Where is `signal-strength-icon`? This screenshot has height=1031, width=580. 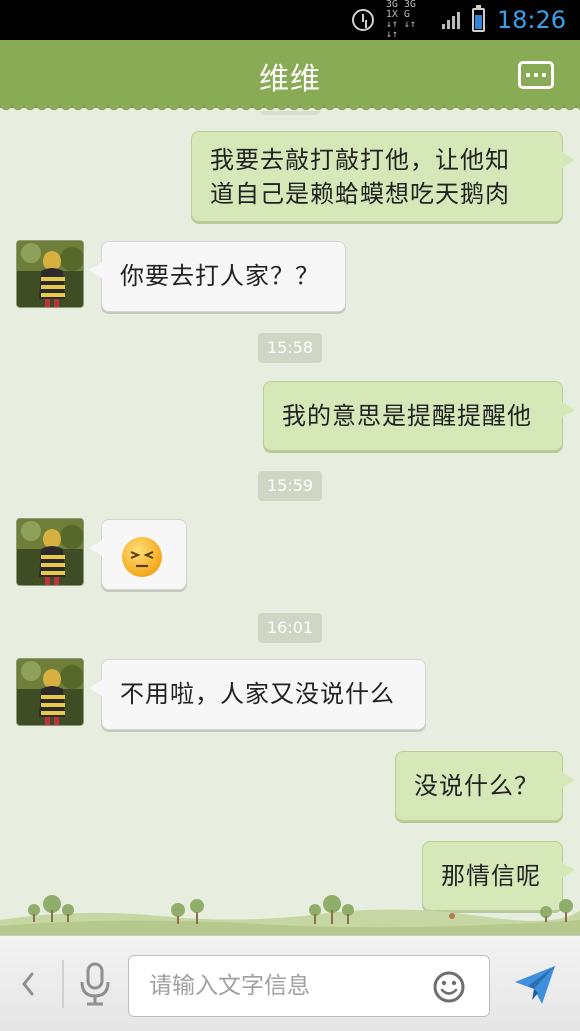
signal-strength-icon is located at coordinates (450, 20).